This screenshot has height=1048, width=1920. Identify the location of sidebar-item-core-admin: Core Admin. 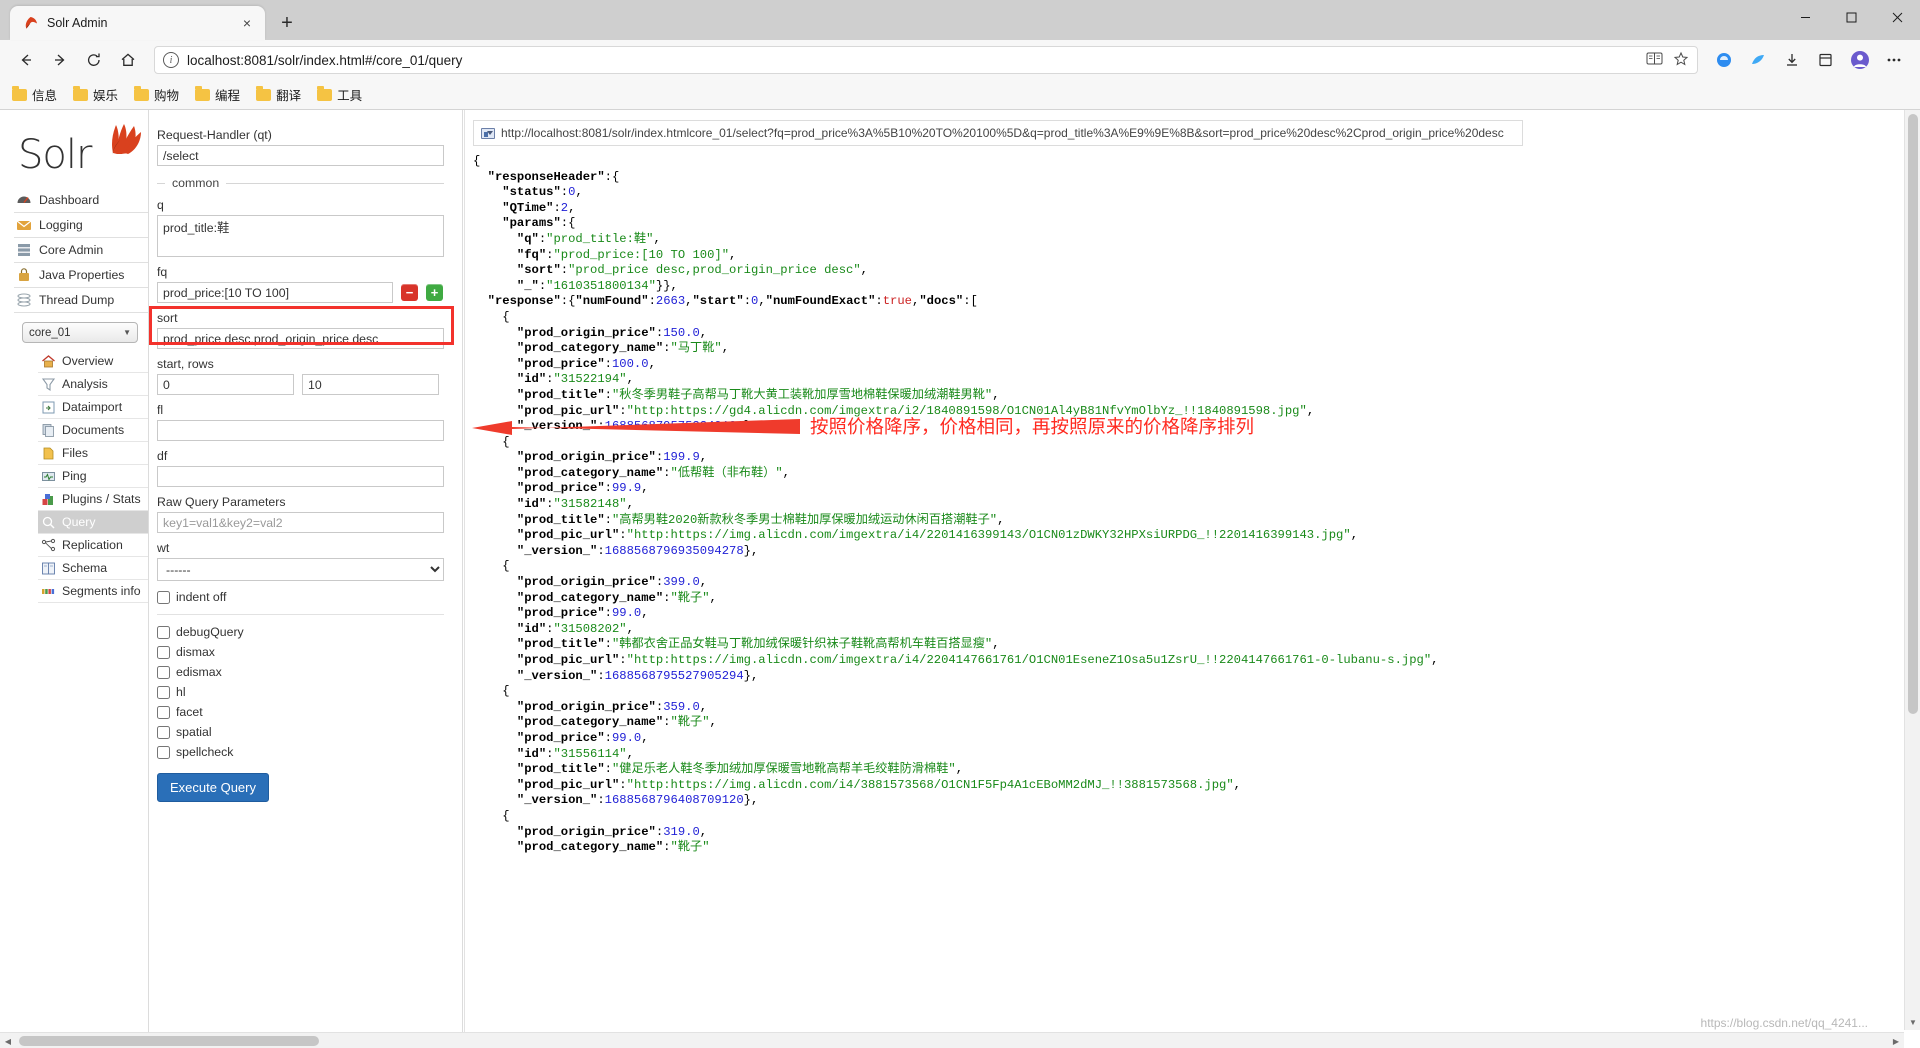
(81, 250).